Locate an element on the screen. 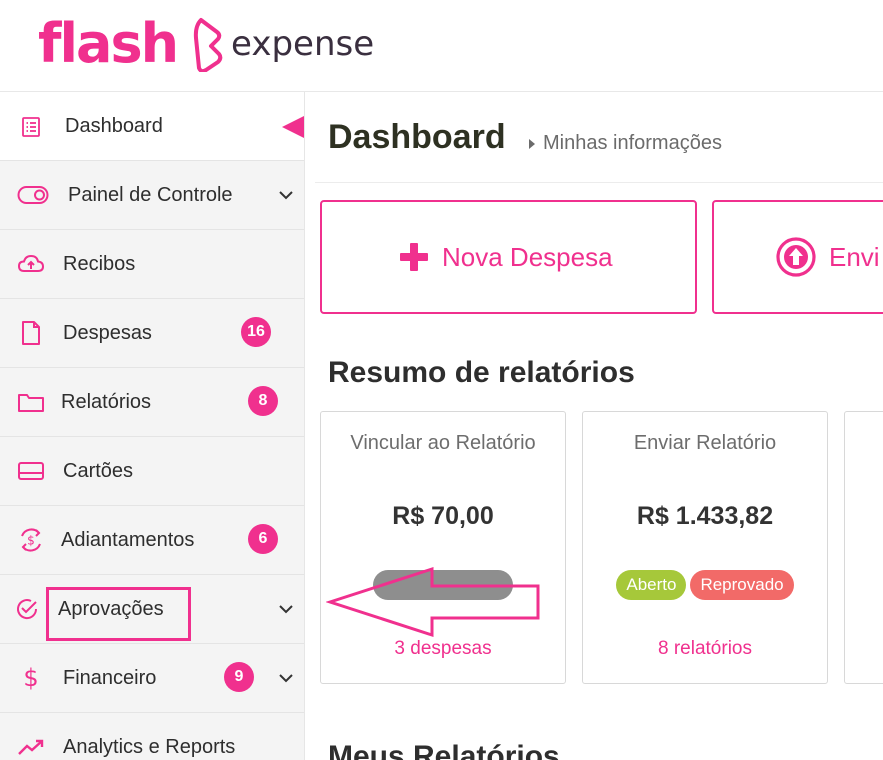  dollar-cycle-icon: $ is located at coordinates (31, 540).